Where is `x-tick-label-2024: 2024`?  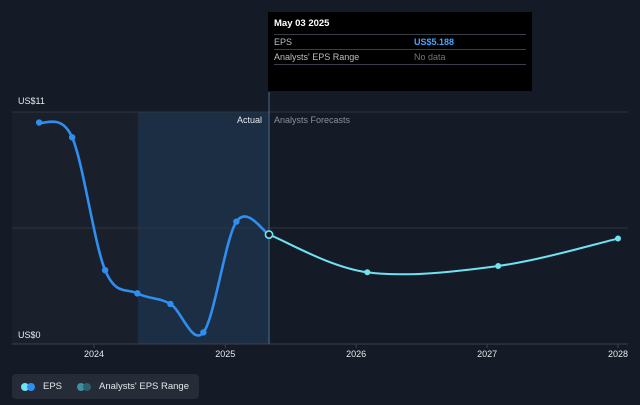
x-tick-label-2024: 2024 is located at coordinates (94, 354).